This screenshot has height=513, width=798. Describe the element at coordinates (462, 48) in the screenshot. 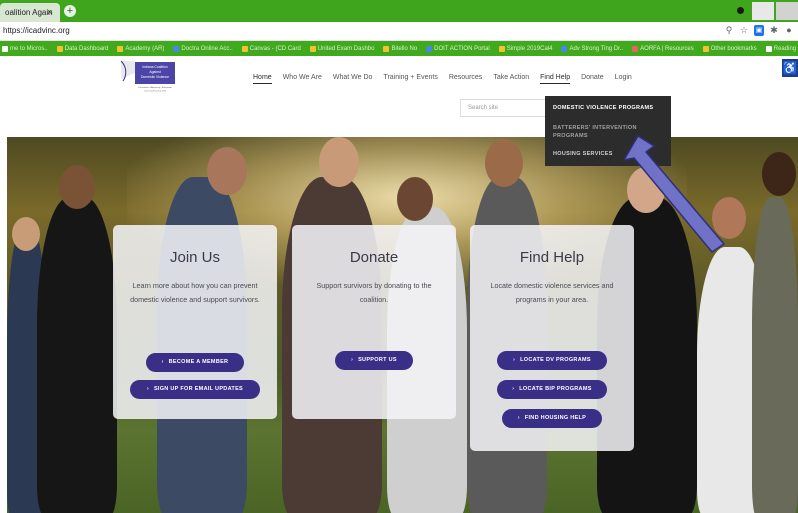

I see `bookmark-label: DOIT ACTION Portal` at that location.